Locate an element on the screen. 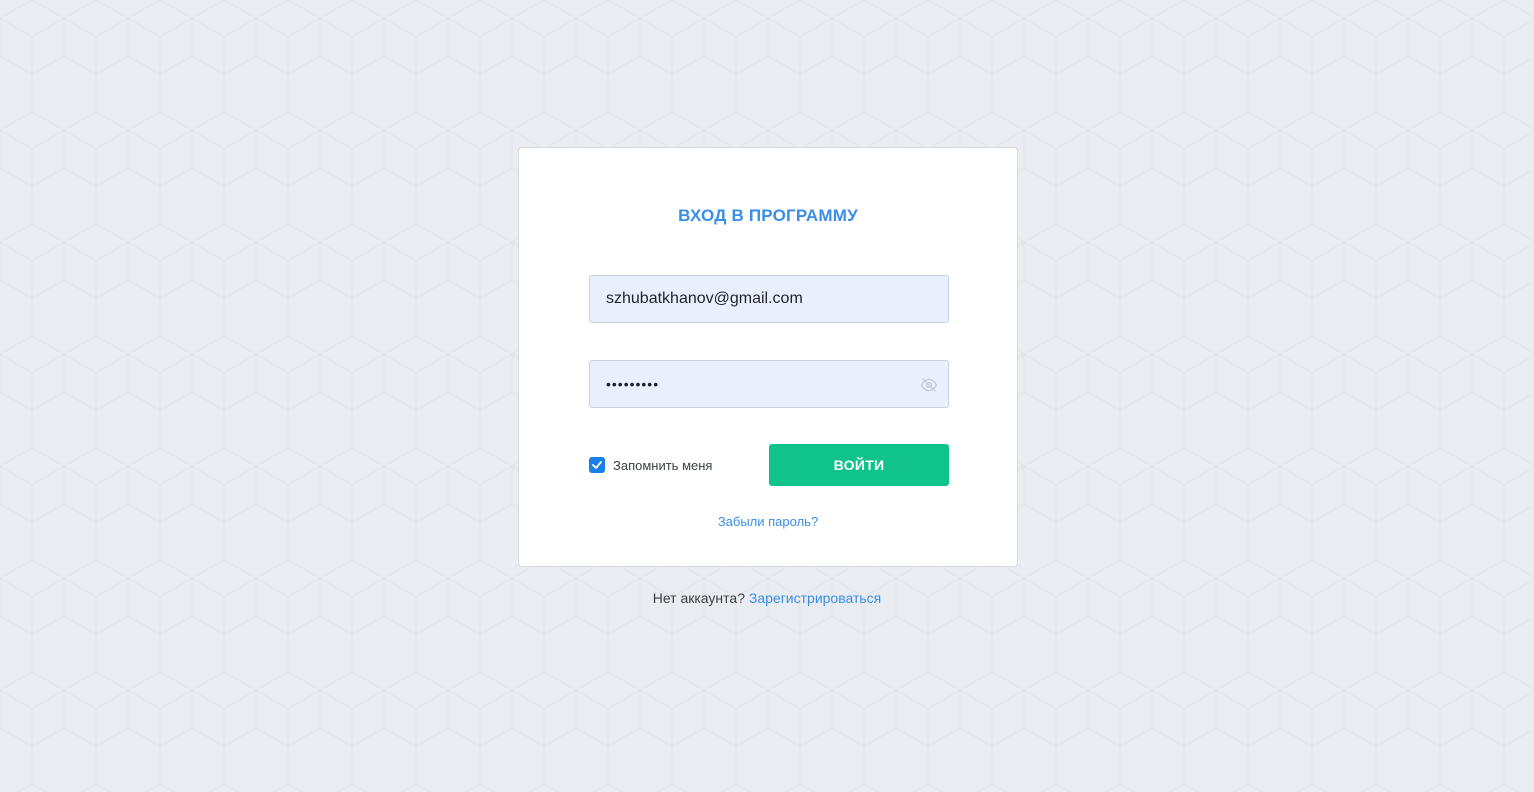  remember-me-checkbox: Запомнить меня is located at coordinates (650, 465).